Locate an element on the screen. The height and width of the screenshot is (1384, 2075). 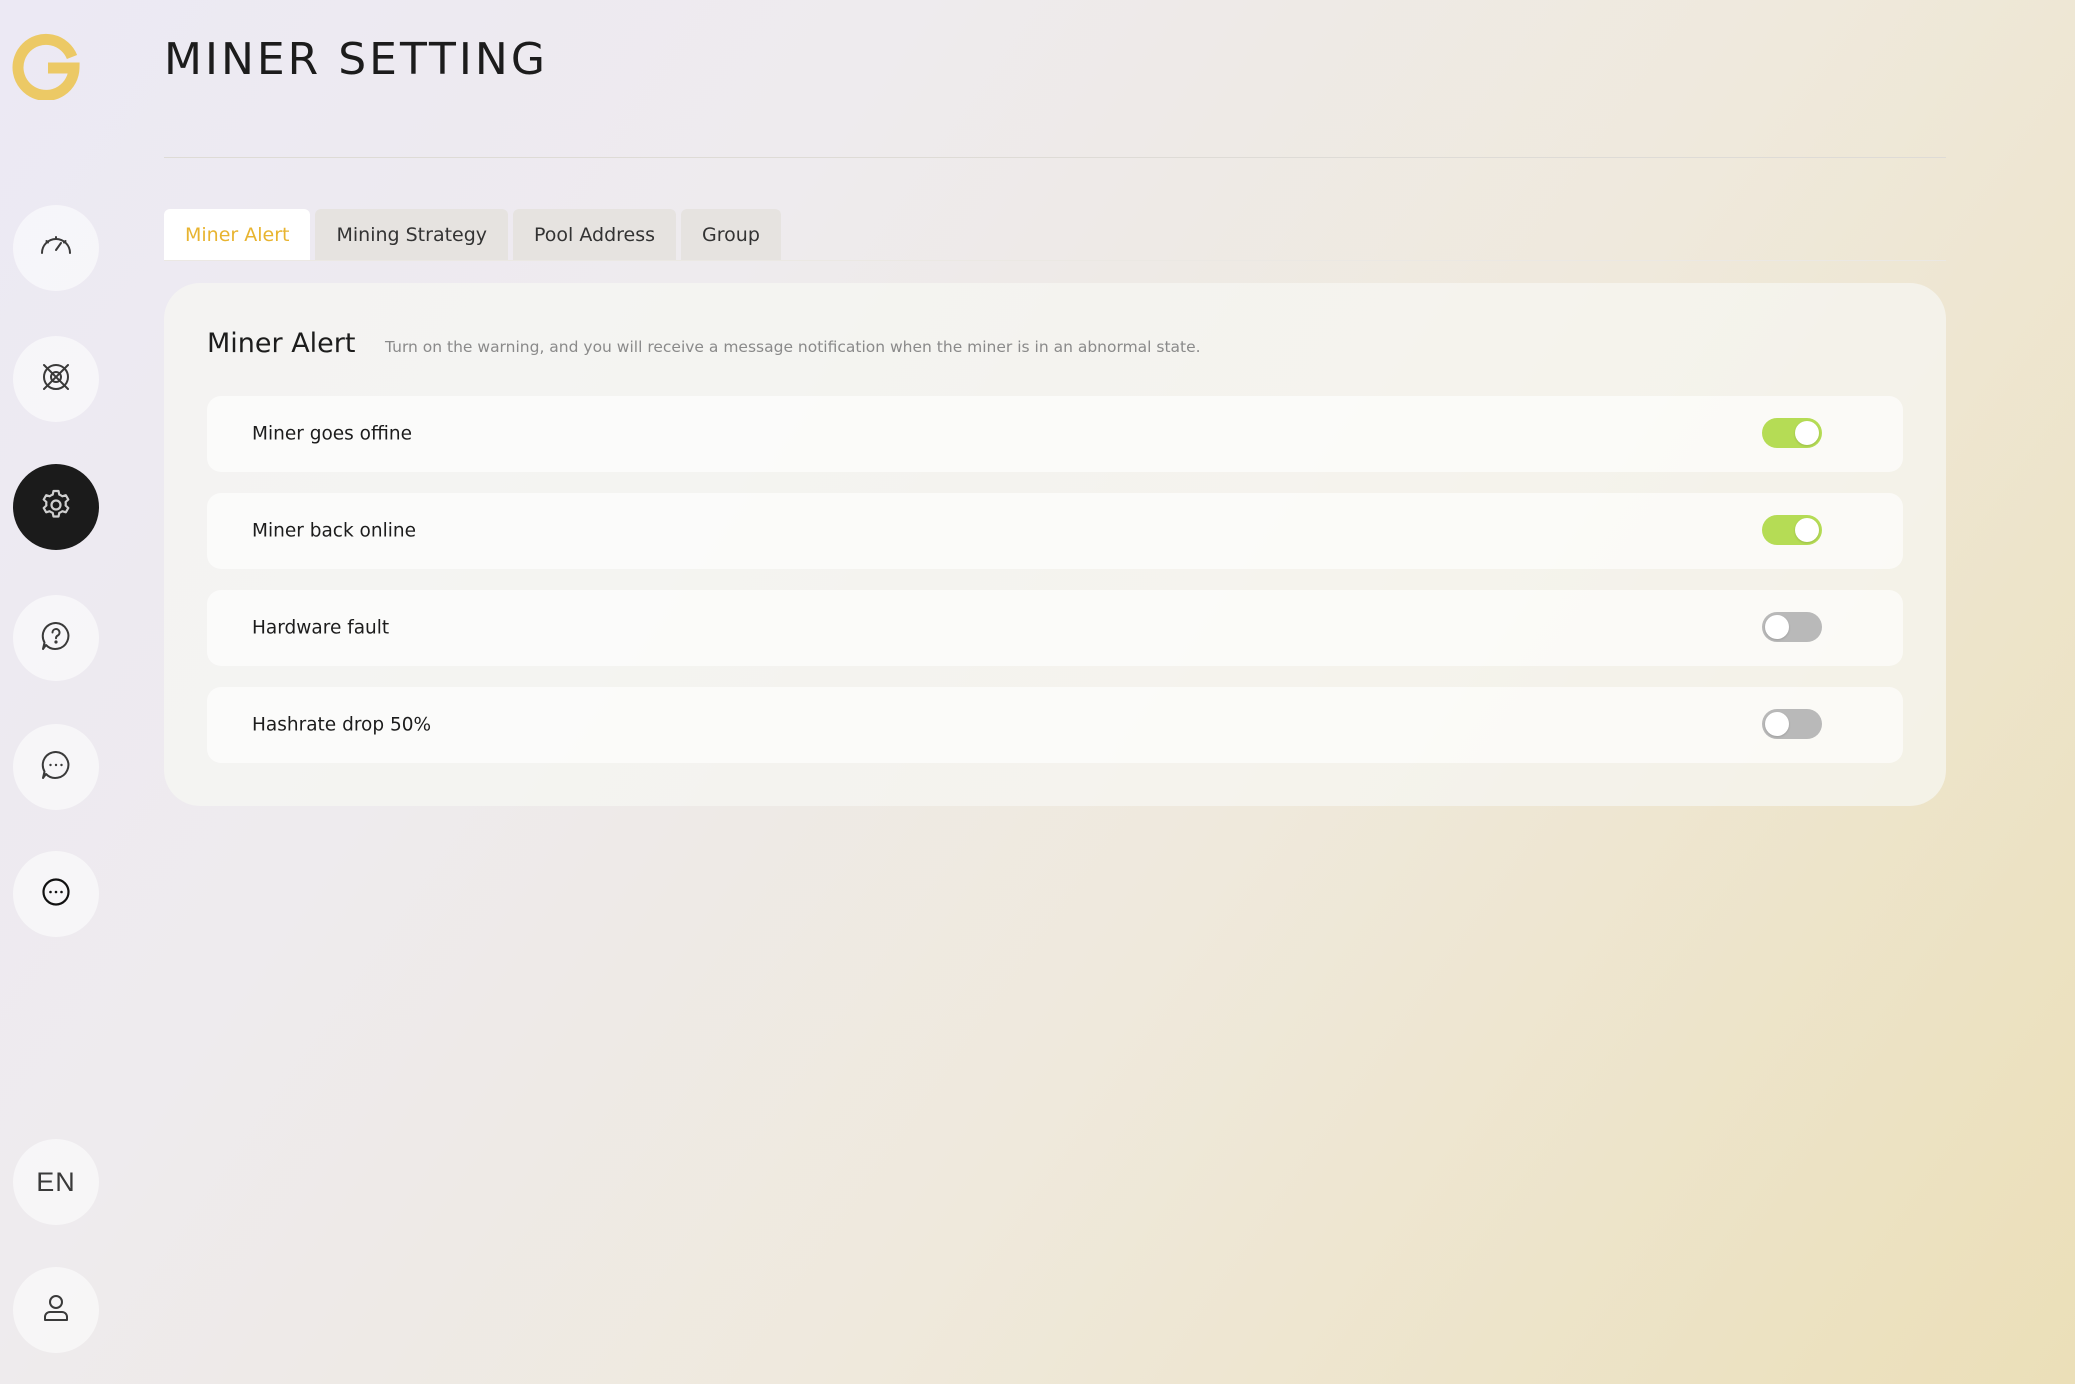
language-selector: EN is located at coordinates (56, 1182).